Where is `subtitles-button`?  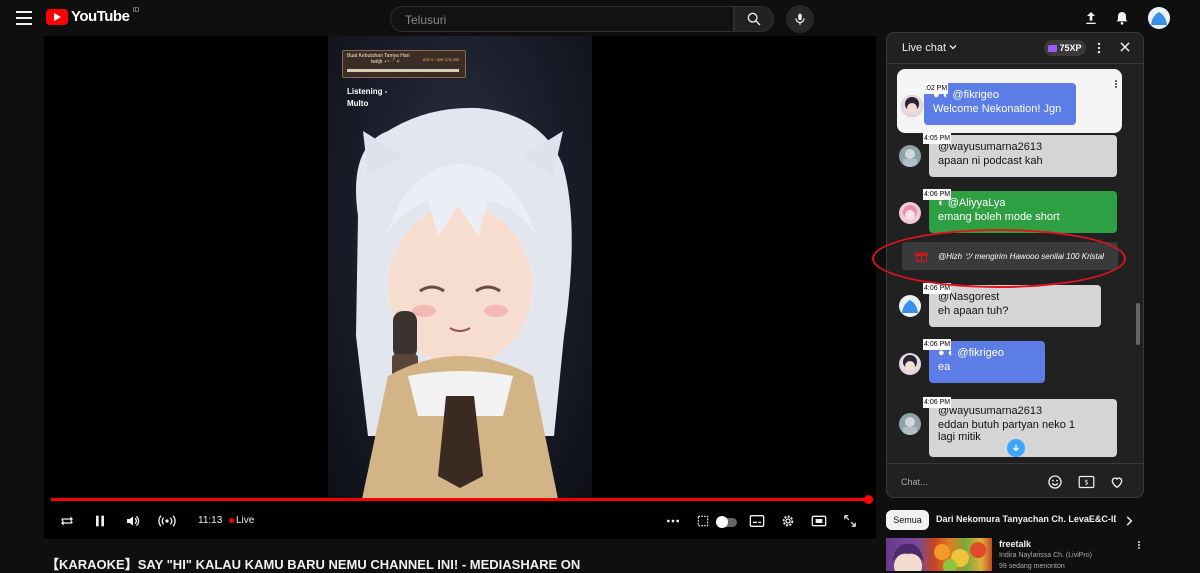
subtitles-button is located at coordinates (757, 521).